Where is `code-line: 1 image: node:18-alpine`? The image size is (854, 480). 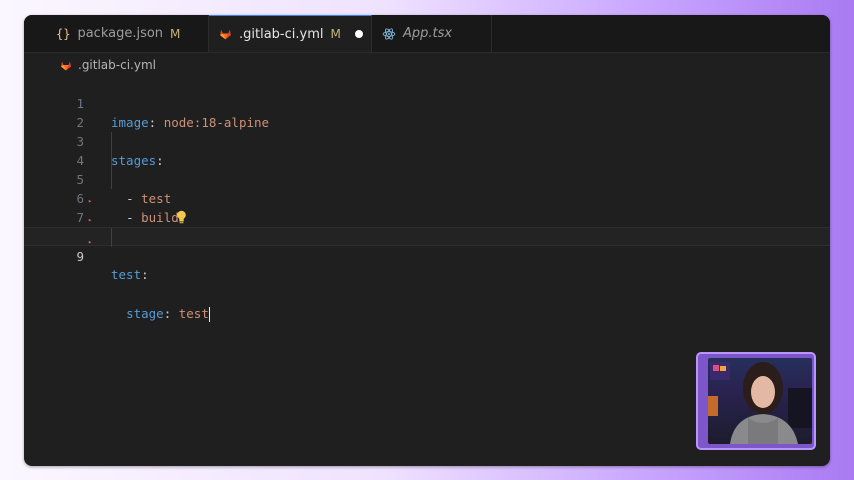
code-line: 1 image: node:18-alpine is located at coordinates (427, 102).